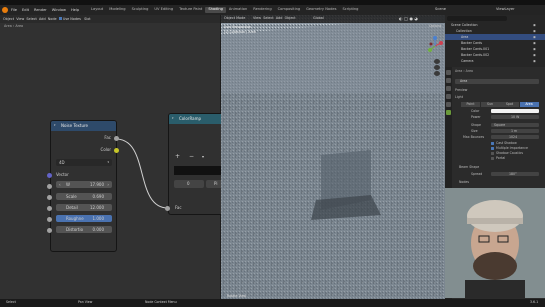  I want to click on tab-modeling: Modeling, so click(117, 10).